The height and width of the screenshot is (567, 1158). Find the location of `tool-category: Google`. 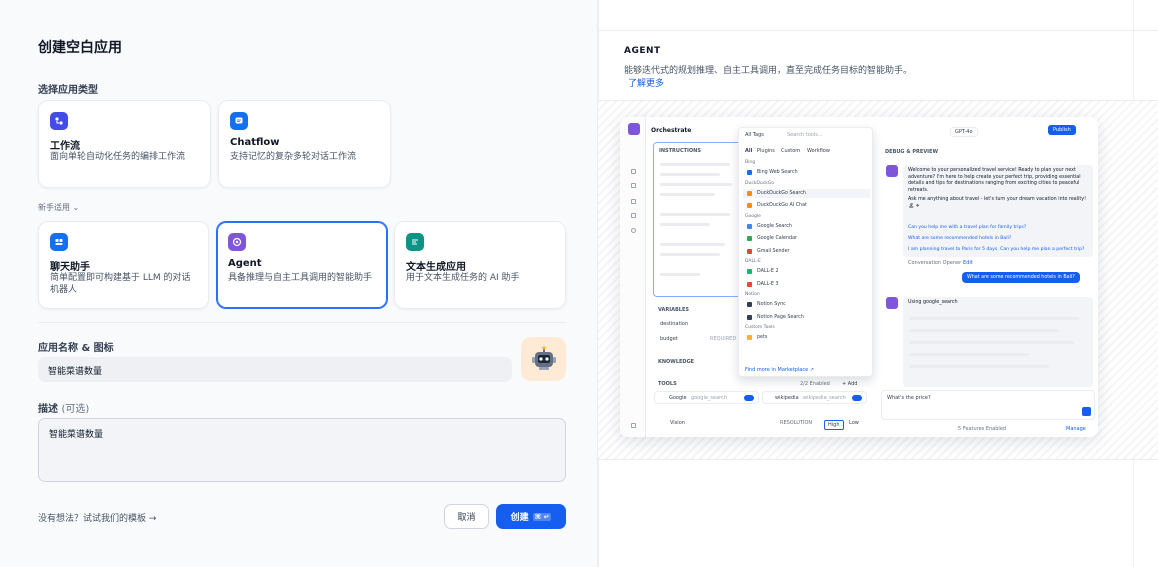

tool-category: Google is located at coordinates (753, 216).